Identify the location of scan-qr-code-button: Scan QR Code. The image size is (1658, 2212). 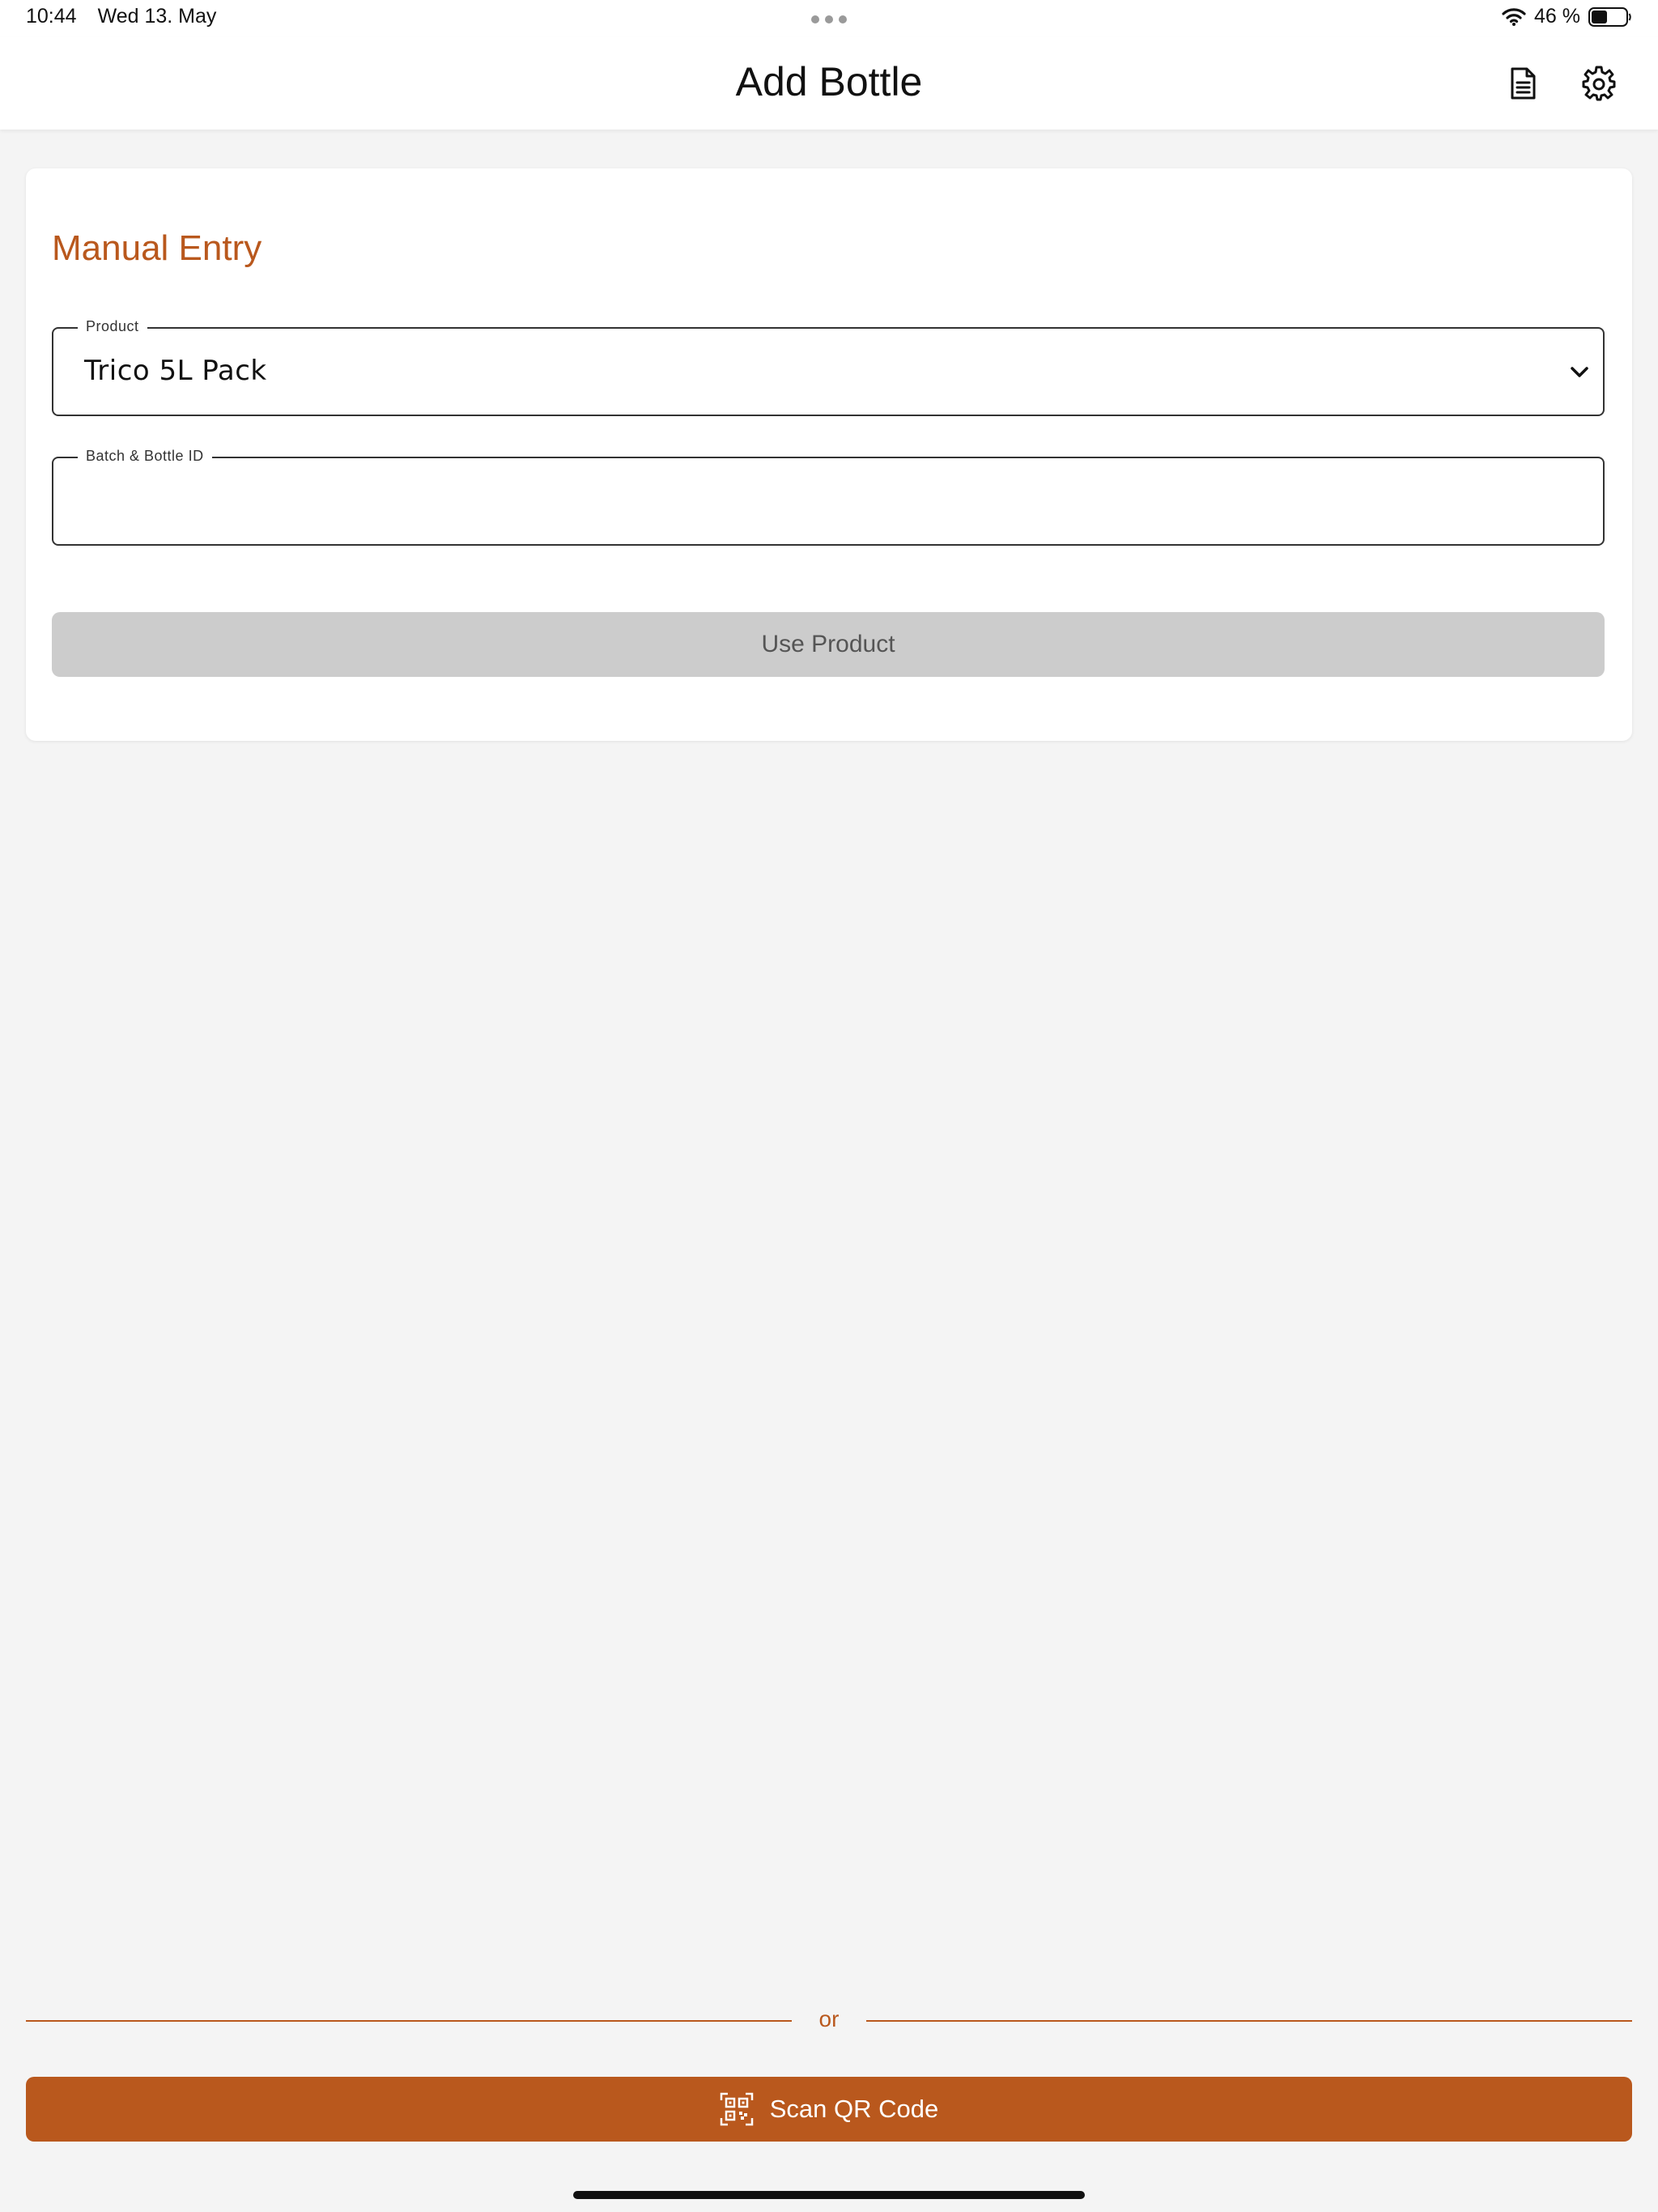
(829, 2110).